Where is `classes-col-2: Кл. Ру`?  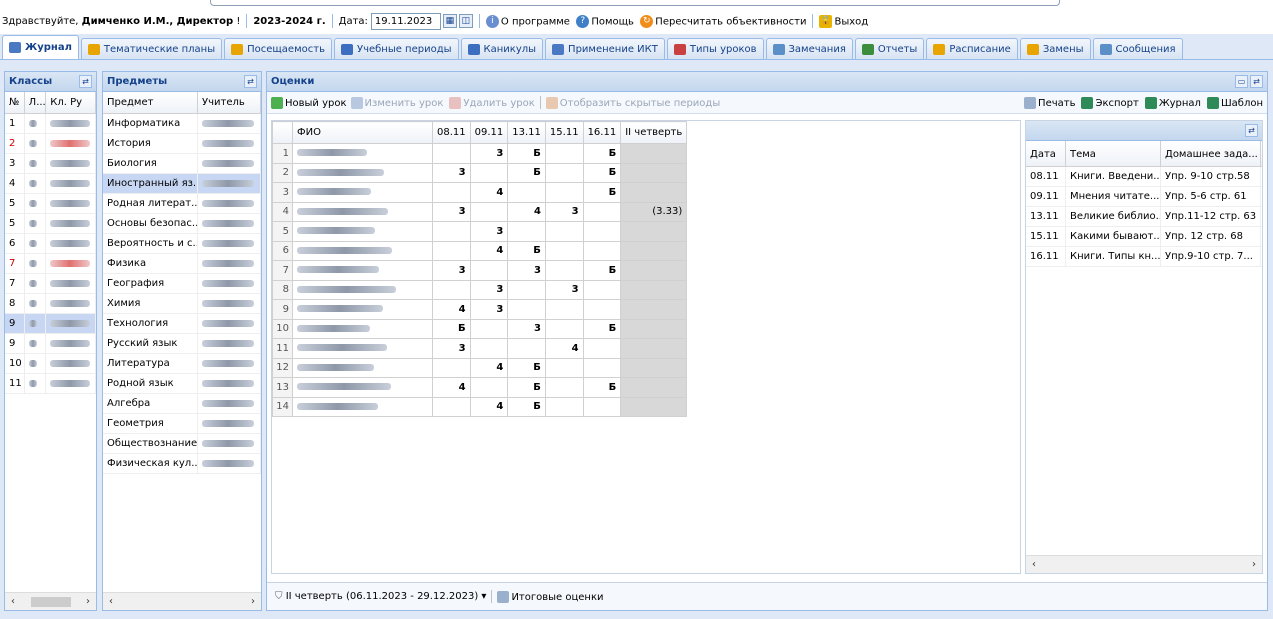
classes-col-2: Кл. Ру is located at coordinates (71, 102).